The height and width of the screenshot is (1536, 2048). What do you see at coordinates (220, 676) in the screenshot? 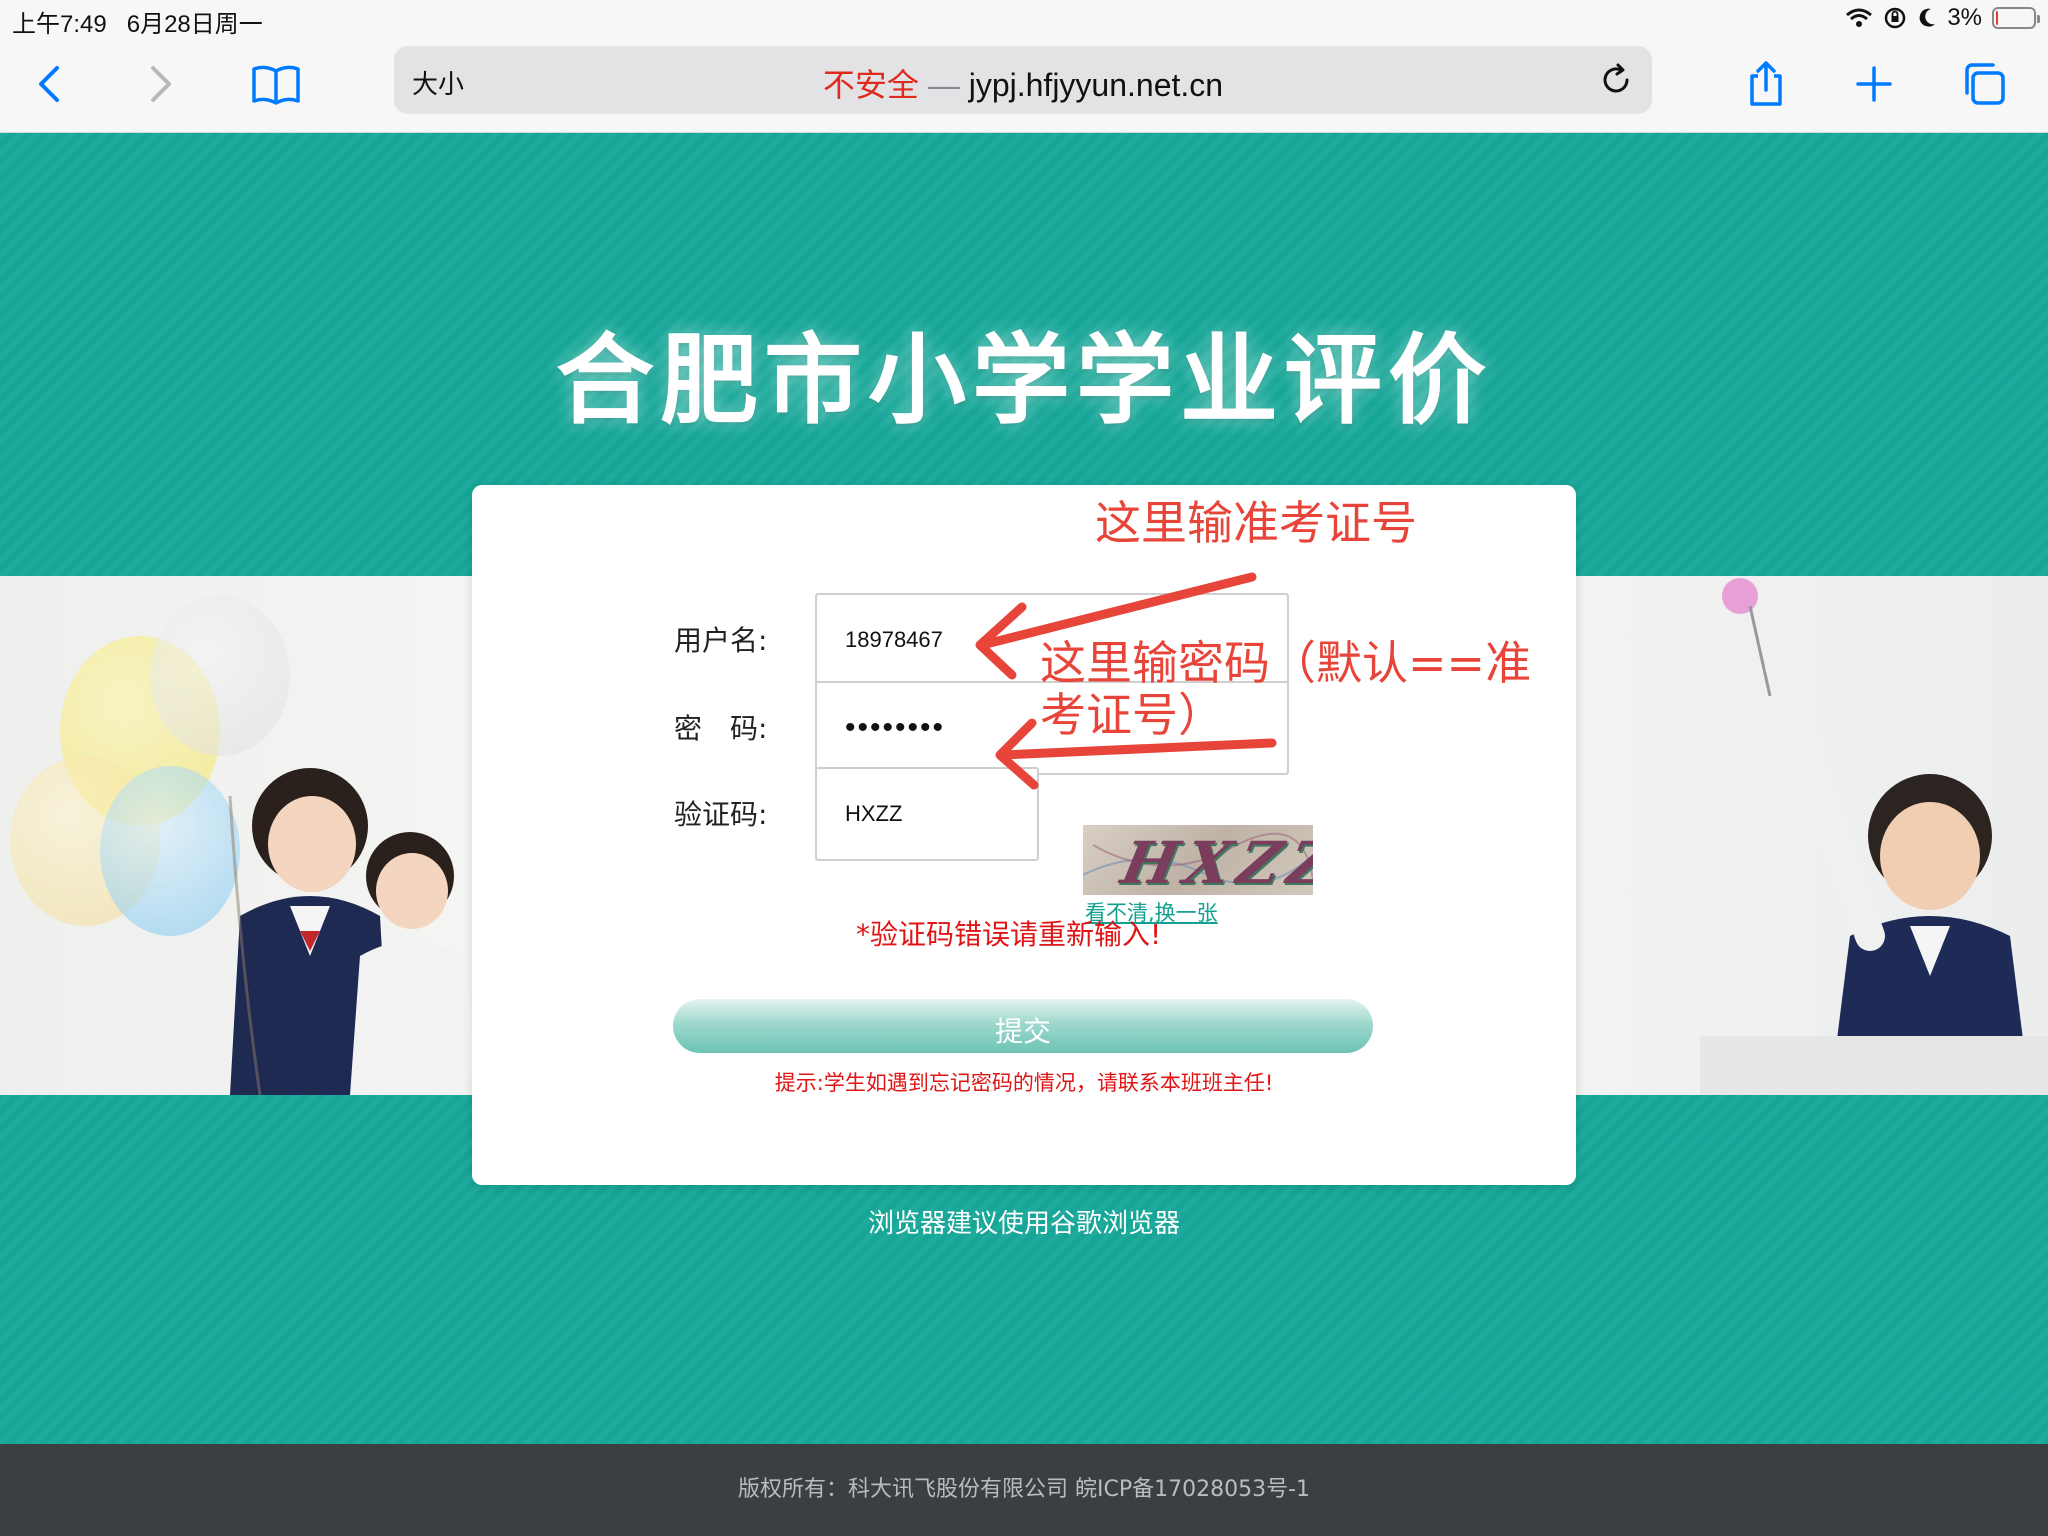
I see `balloon-decoration` at bounding box center [220, 676].